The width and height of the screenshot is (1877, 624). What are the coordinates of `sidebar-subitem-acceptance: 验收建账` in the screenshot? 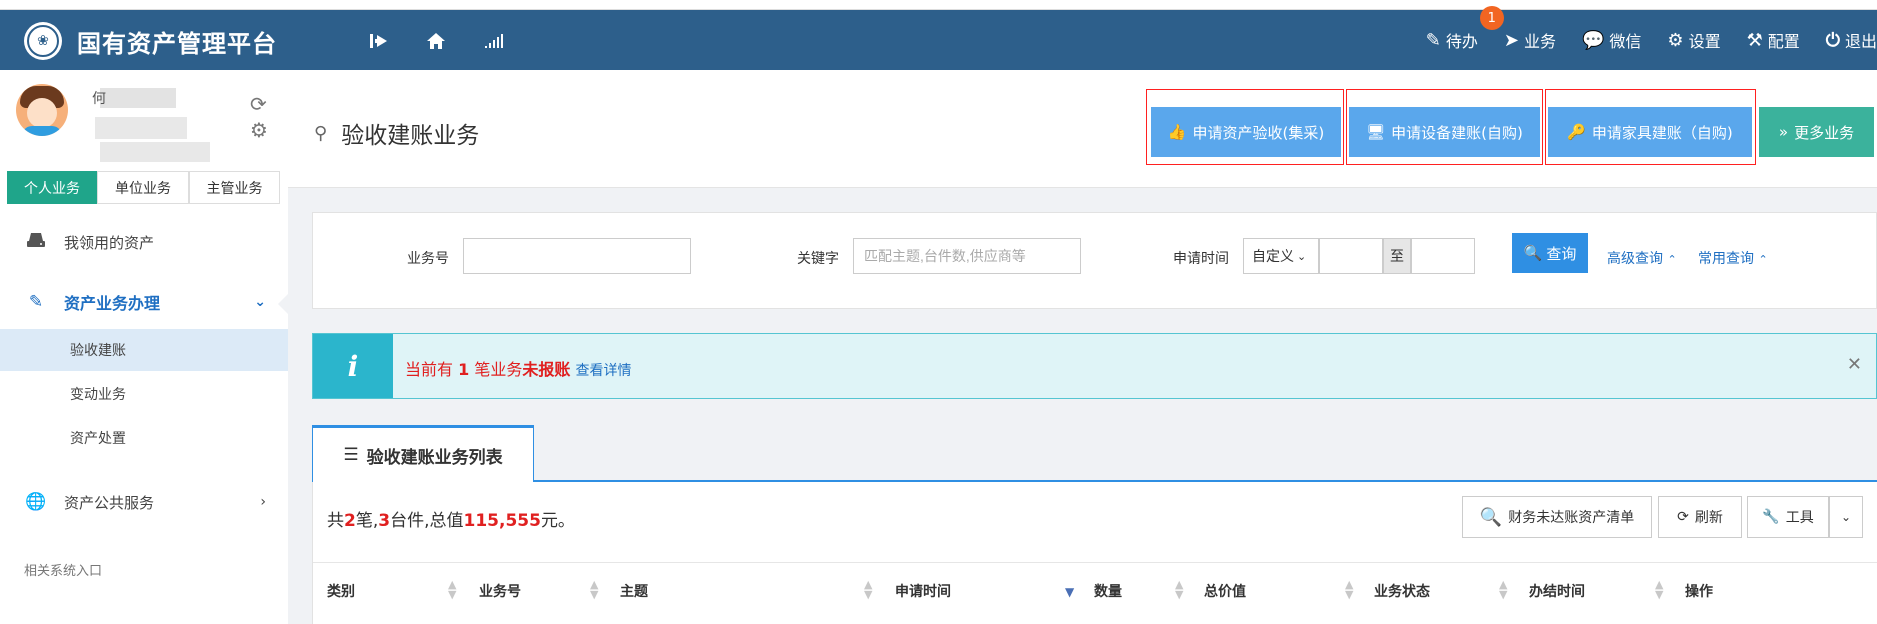 It's located at (144, 350).